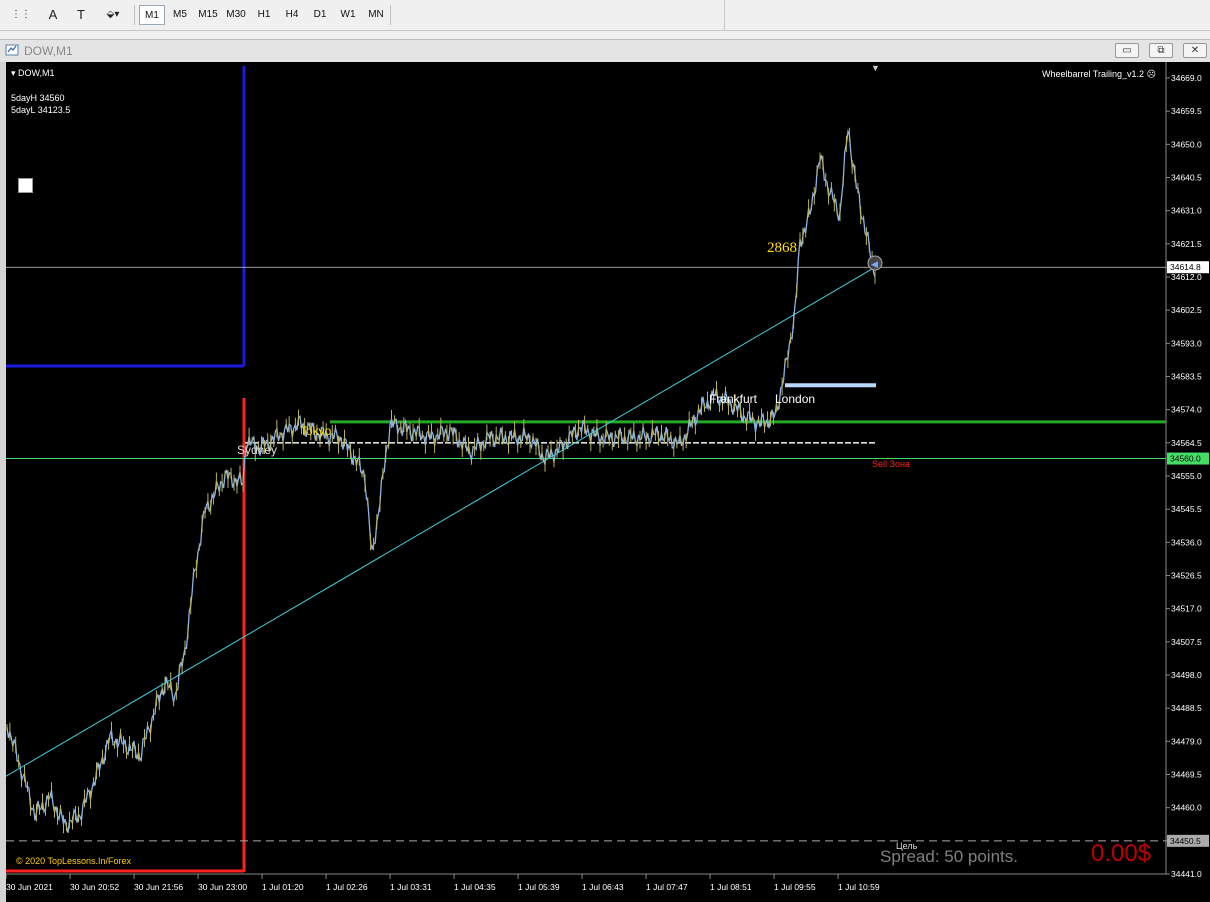  Describe the element at coordinates (667, 887) in the screenshot. I see `time-tick-label: 1 Jul 07:47` at that location.